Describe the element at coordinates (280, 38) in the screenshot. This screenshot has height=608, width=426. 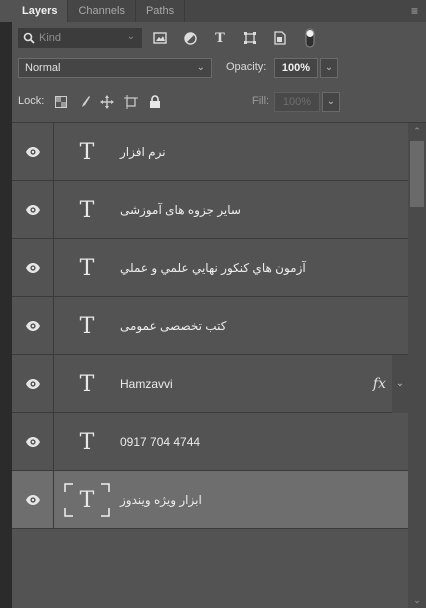
I see `smart-object-filter-icon` at that location.